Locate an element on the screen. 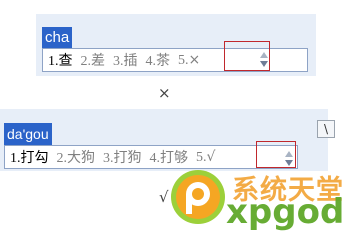  composition-text: cha is located at coordinates (57, 38).